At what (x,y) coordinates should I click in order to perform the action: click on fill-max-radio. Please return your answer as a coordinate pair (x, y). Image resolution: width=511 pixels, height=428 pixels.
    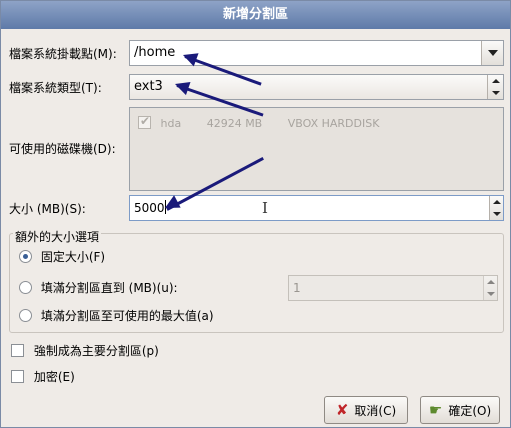
    Looking at the image, I should click on (25, 315).